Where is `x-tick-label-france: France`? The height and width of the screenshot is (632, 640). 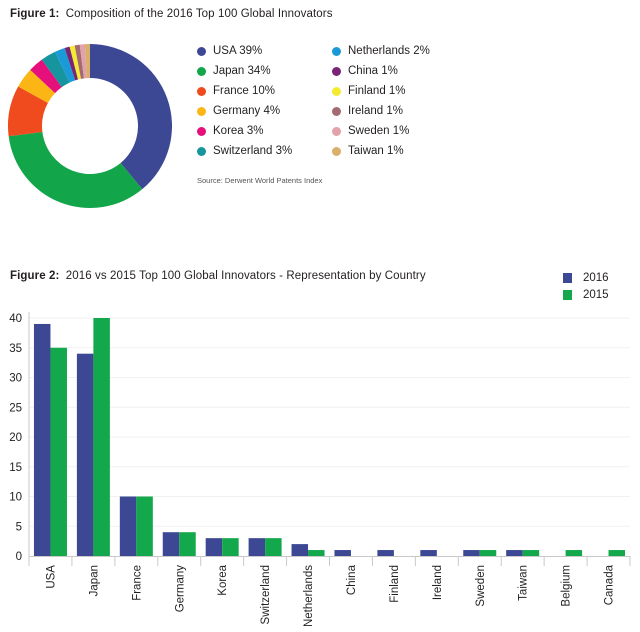 x-tick-label-france: France is located at coordinates (137, 583).